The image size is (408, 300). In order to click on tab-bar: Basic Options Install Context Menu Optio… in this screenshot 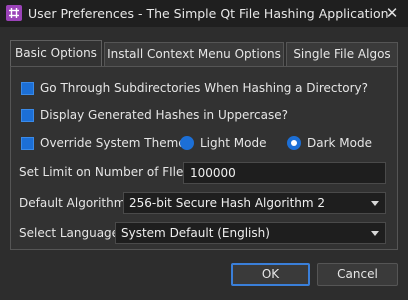, I will do `click(204, 53)`.